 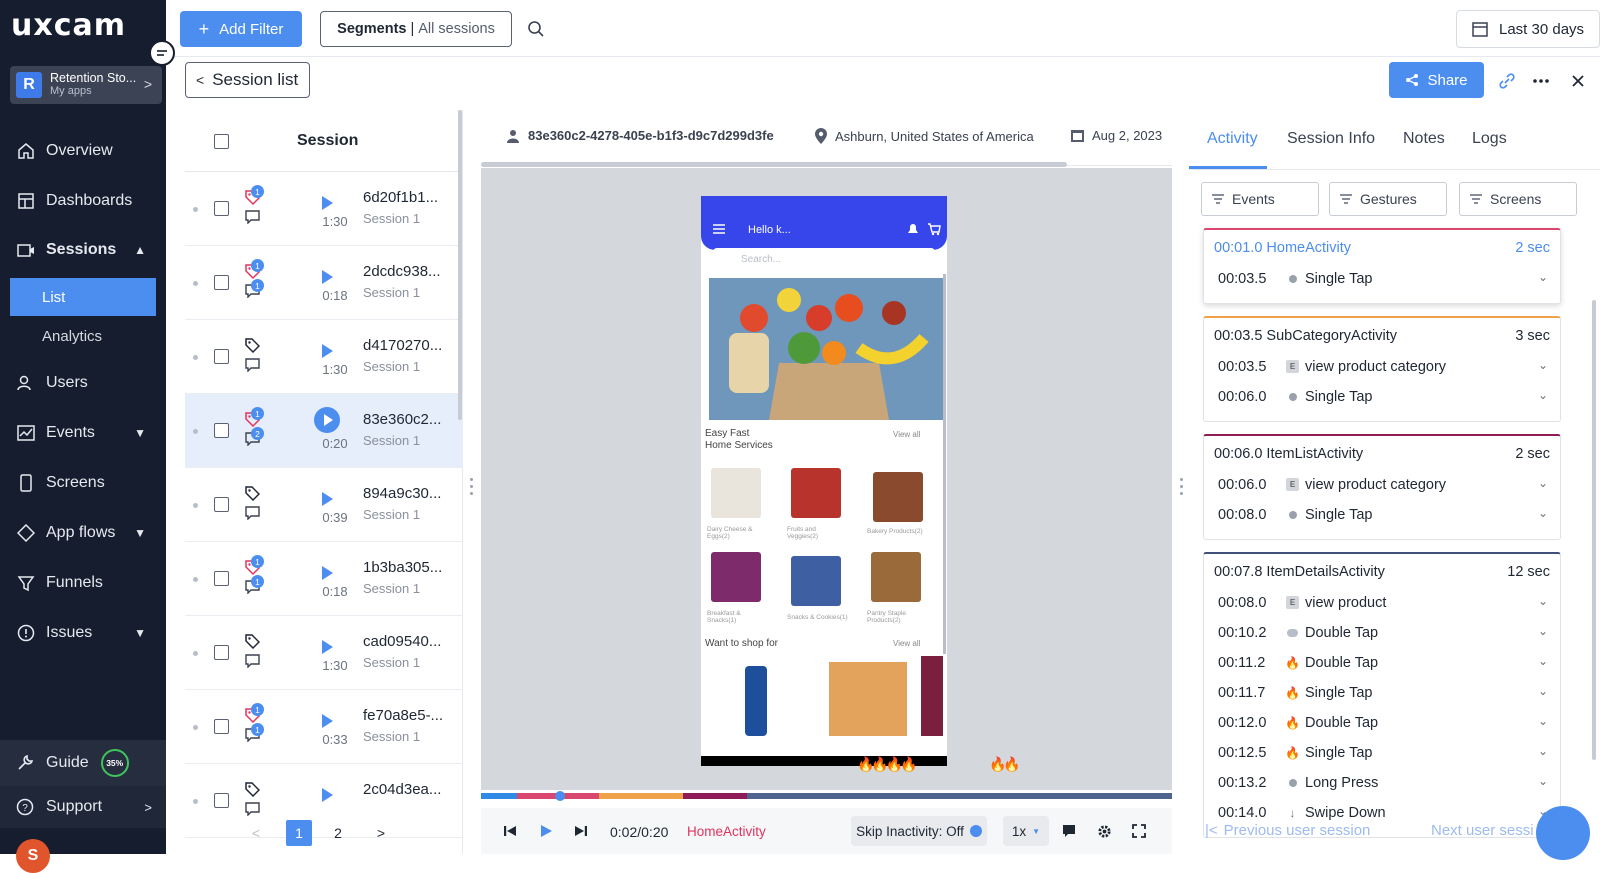 What do you see at coordinates (68, 25) in the screenshot?
I see `uxcam-logo: uxcam` at bounding box center [68, 25].